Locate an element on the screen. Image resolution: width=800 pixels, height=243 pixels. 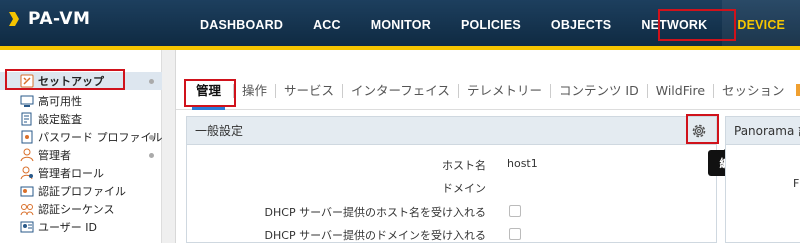
sidebar-item-auth-sequence: 認証シーケンス is located at coordinates (81, 209).